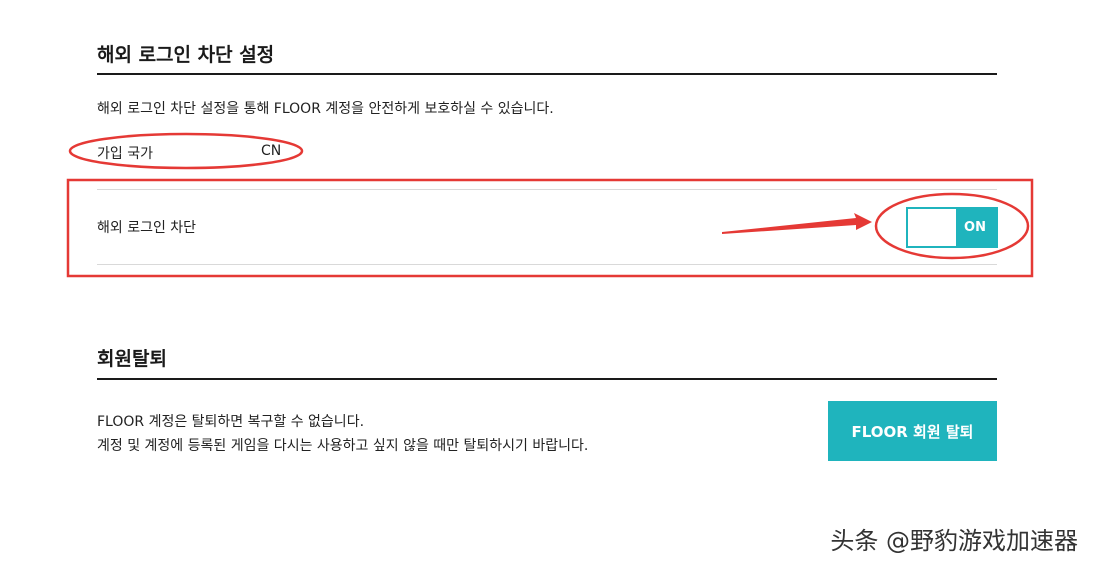  What do you see at coordinates (547, 264) in the screenshot?
I see `row-divider-bottom` at bounding box center [547, 264].